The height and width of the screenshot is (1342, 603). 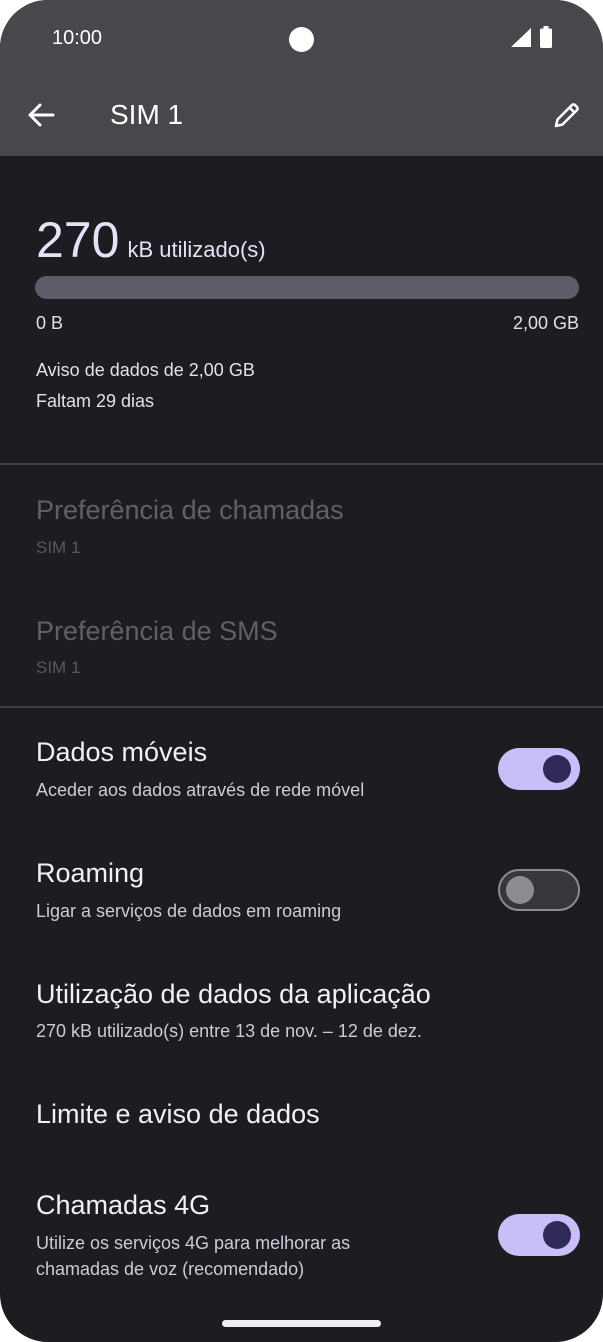 I want to click on usage-unit: kB utilizado(s), so click(x=196, y=249).